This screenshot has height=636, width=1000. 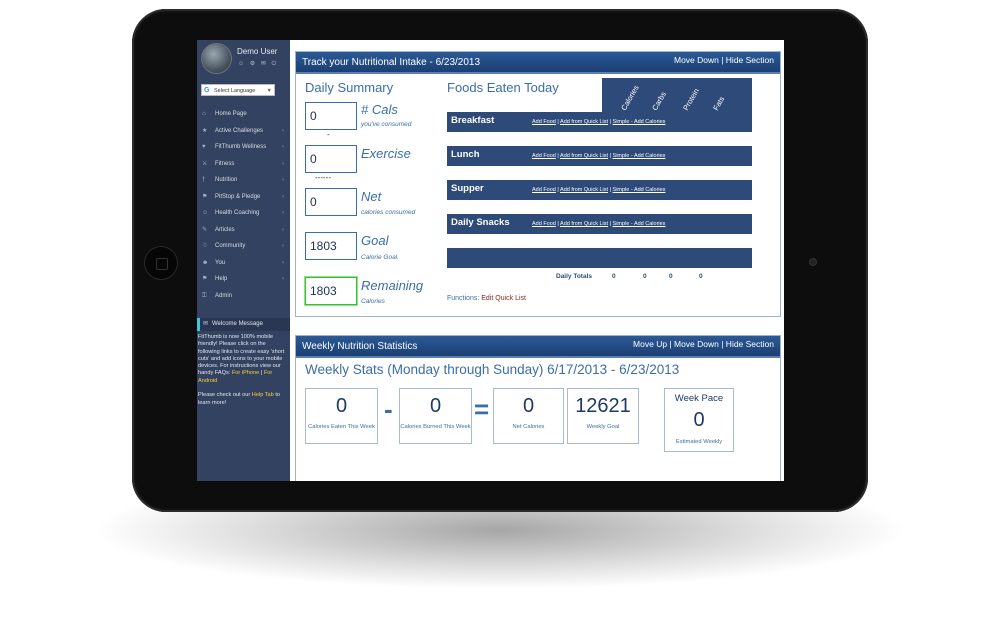 I want to click on cals-sub: you've consumed, so click(x=386, y=124).